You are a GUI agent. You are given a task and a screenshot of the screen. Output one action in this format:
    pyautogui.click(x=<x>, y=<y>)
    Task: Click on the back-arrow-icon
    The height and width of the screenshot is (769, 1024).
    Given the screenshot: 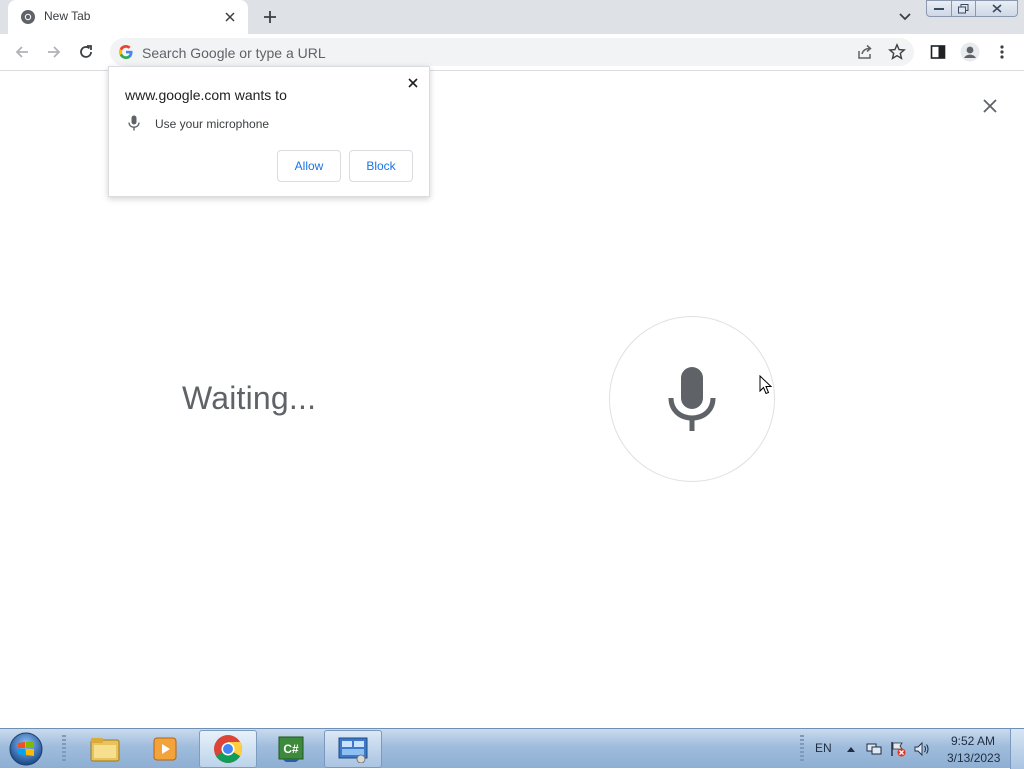 What is the action you would take?
    pyautogui.click(x=21, y=52)
    